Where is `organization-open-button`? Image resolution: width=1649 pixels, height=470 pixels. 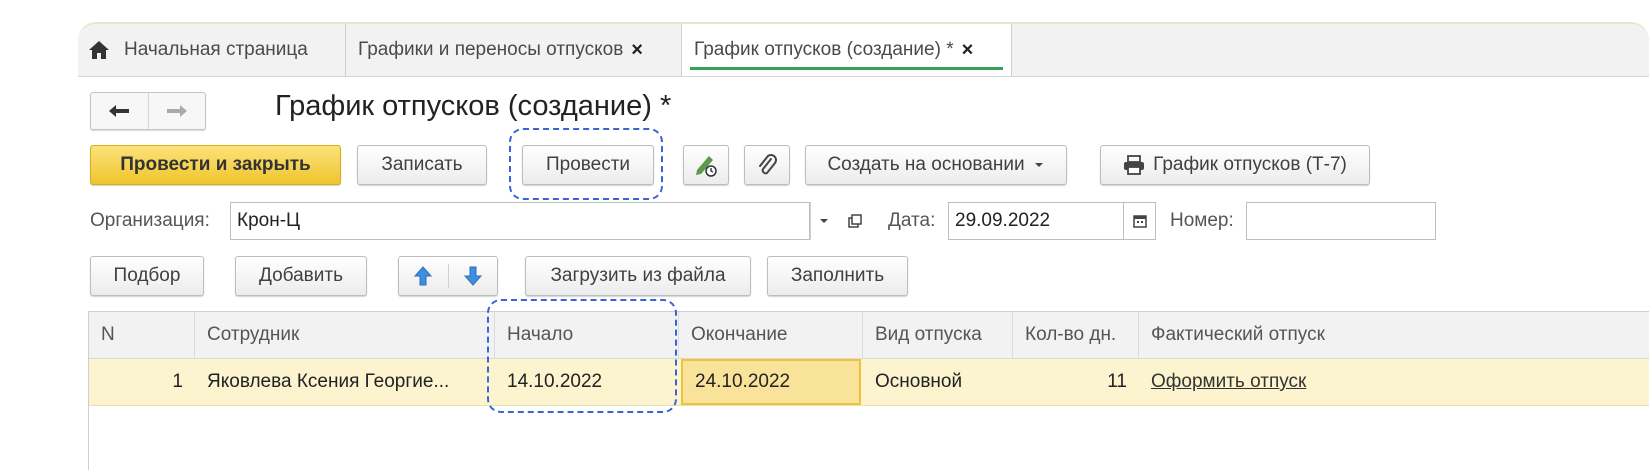 organization-open-button is located at coordinates (855, 221).